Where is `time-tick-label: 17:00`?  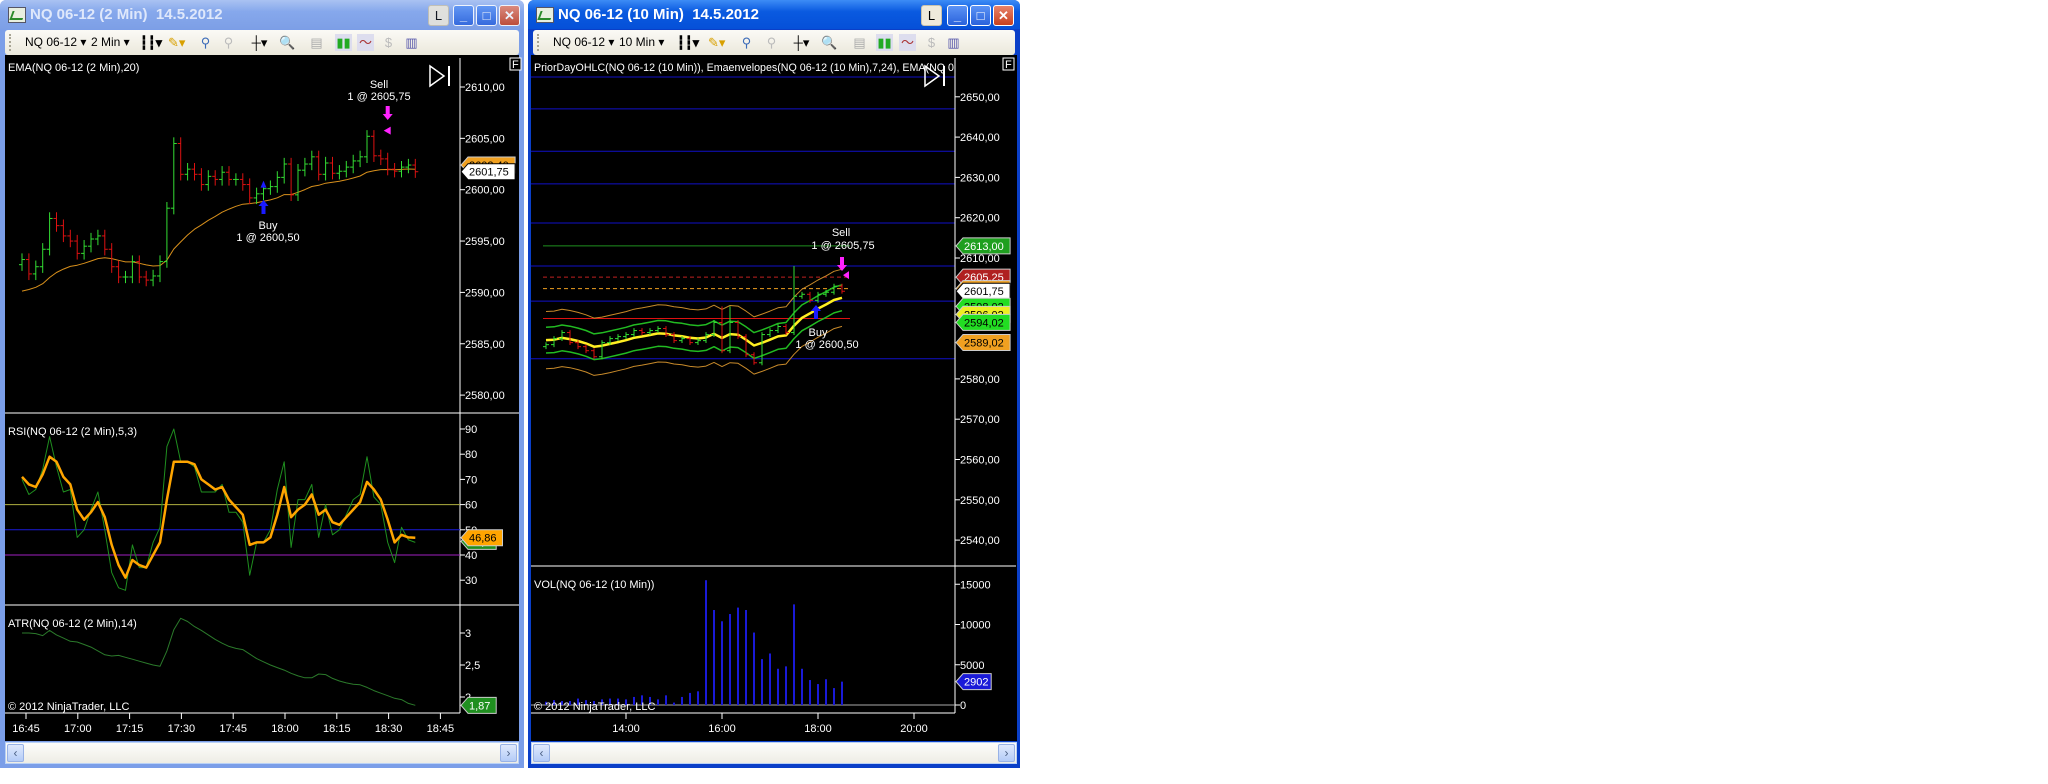 time-tick-label: 17:00 is located at coordinates (78, 729).